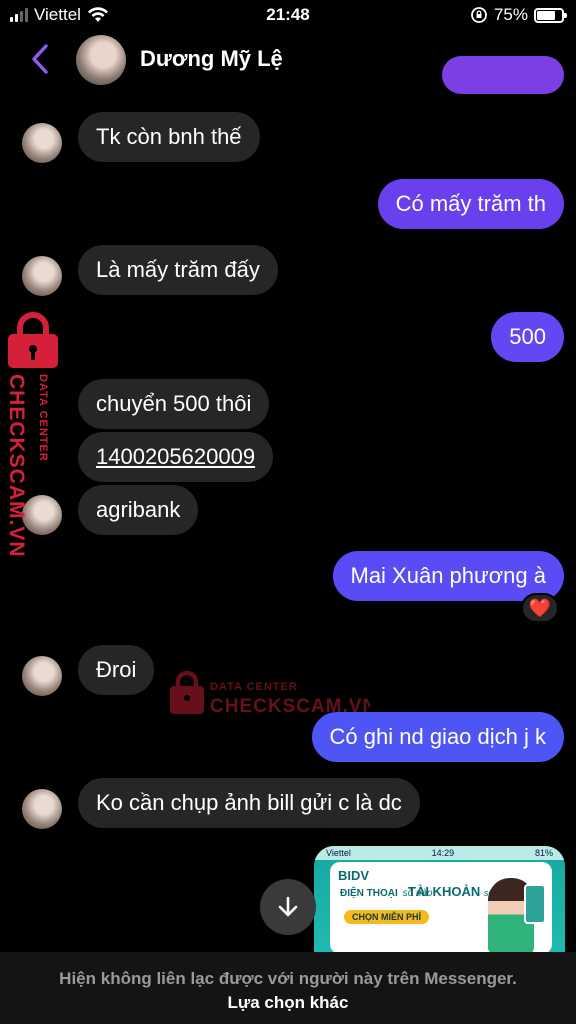  I want to click on attachment-carrier: Viettel, so click(338, 853).